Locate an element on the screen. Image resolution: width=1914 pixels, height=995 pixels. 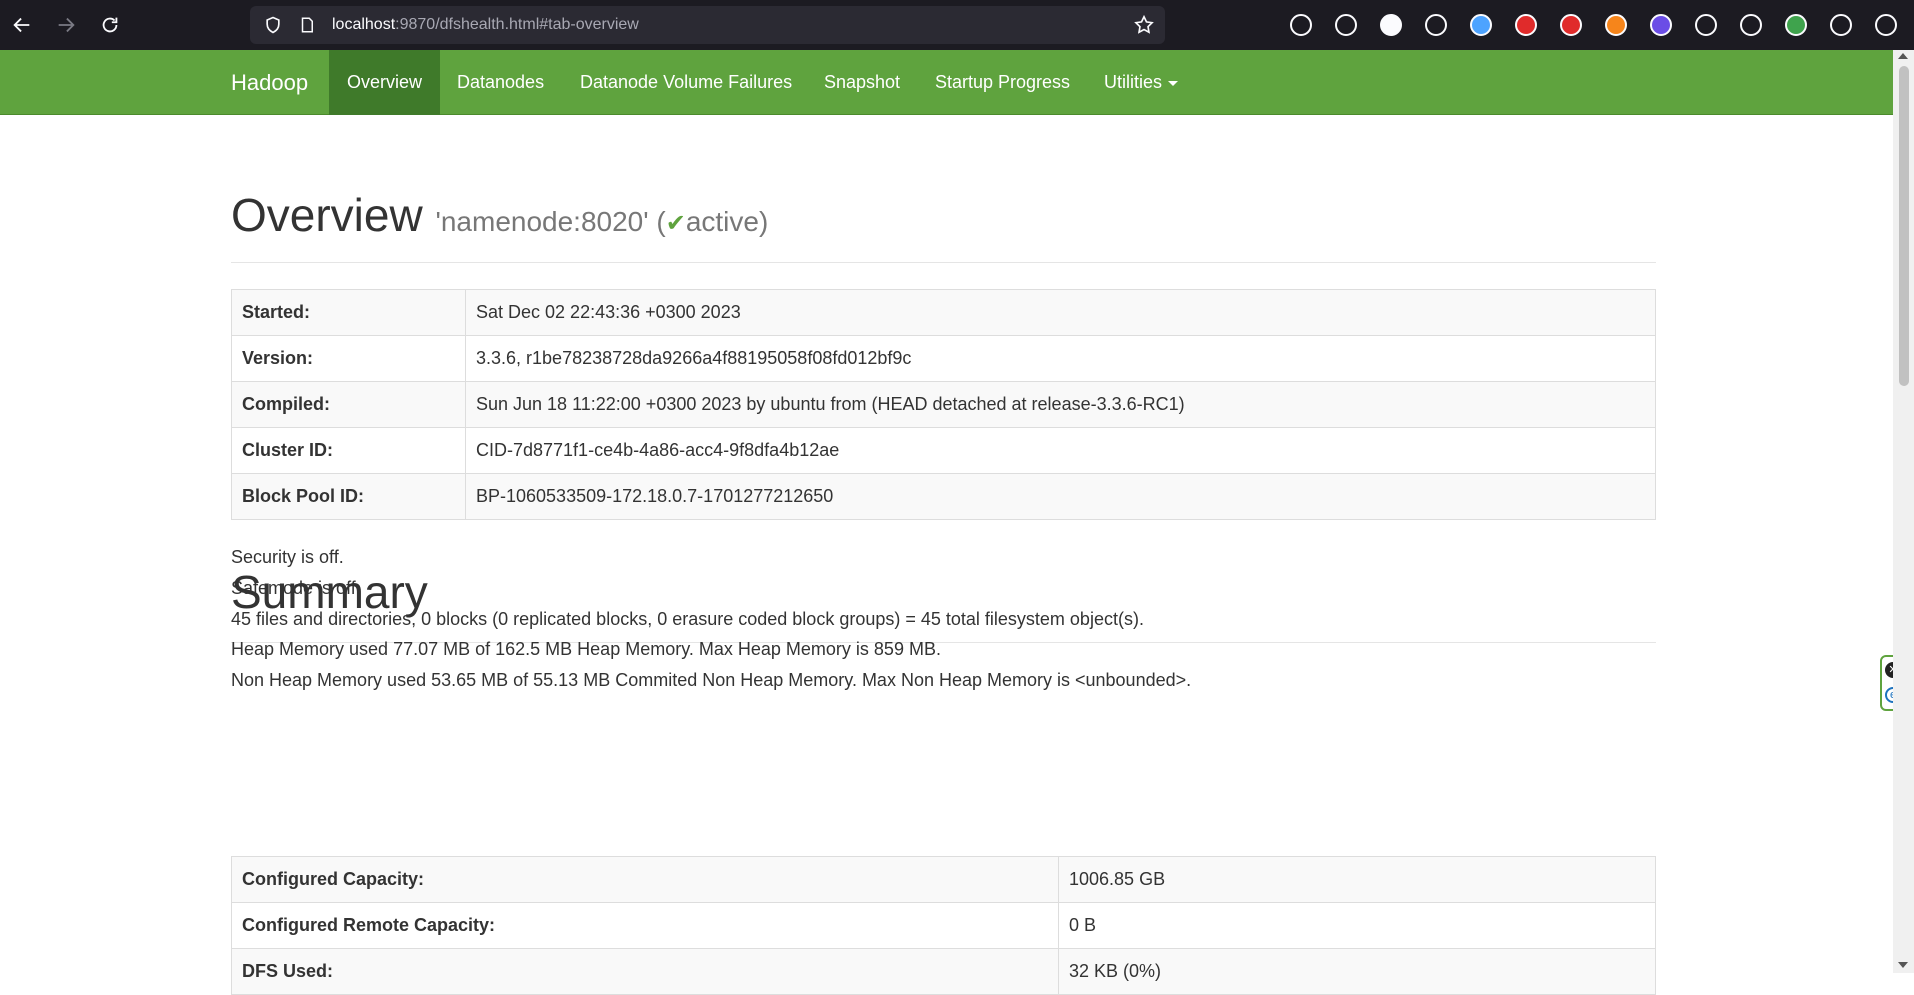
brand-logo: Hadoop is located at coordinates (269, 82).